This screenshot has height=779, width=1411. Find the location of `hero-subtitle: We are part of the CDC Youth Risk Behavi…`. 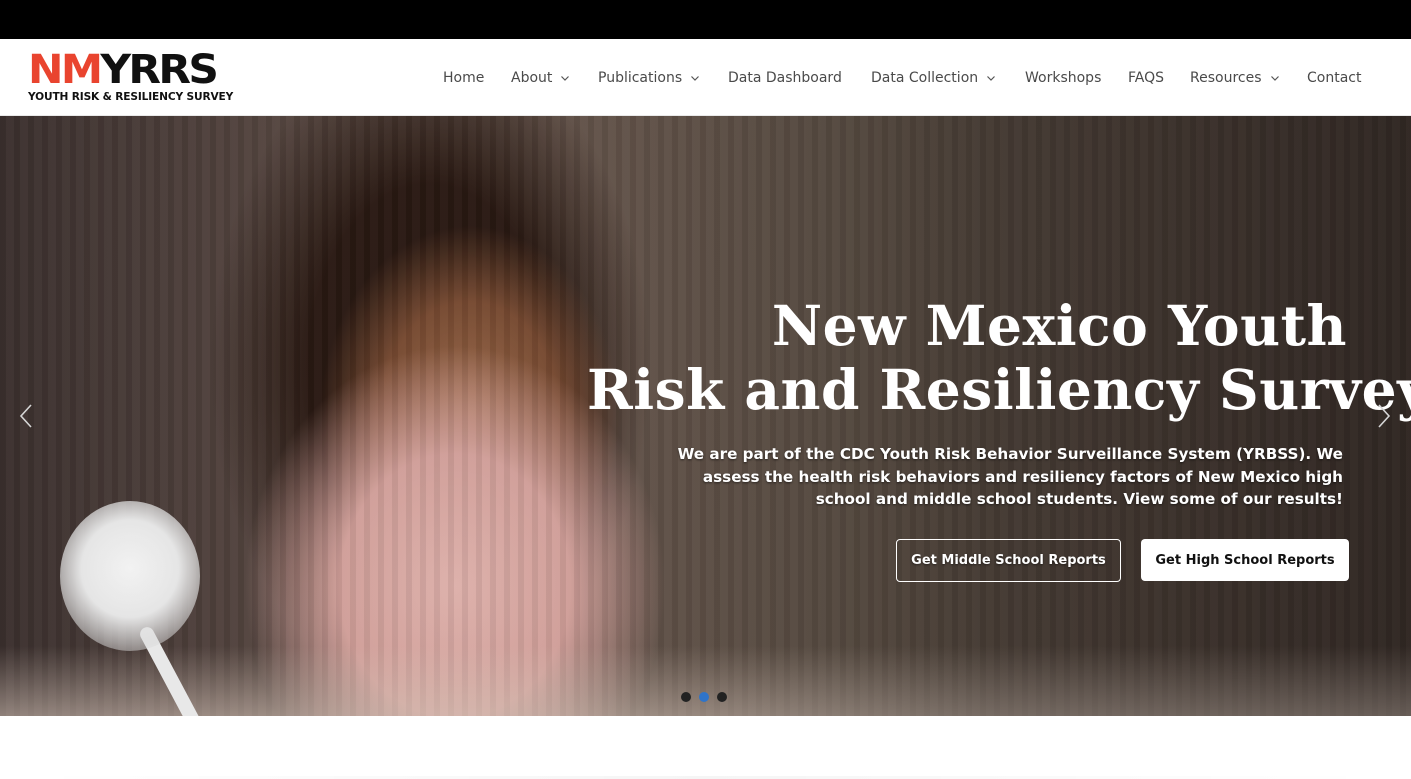

hero-subtitle: We are part of the CDC Youth Risk Behavi… is located at coordinates (1010, 476).